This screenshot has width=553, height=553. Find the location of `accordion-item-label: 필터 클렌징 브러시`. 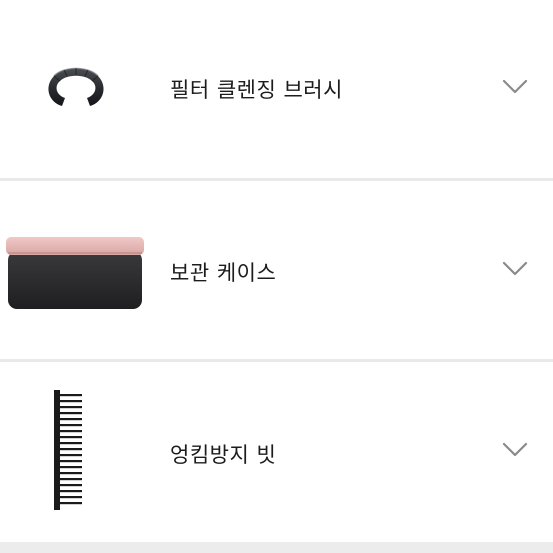

accordion-item-label: 필터 클렌징 브러시 is located at coordinates (256, 90).